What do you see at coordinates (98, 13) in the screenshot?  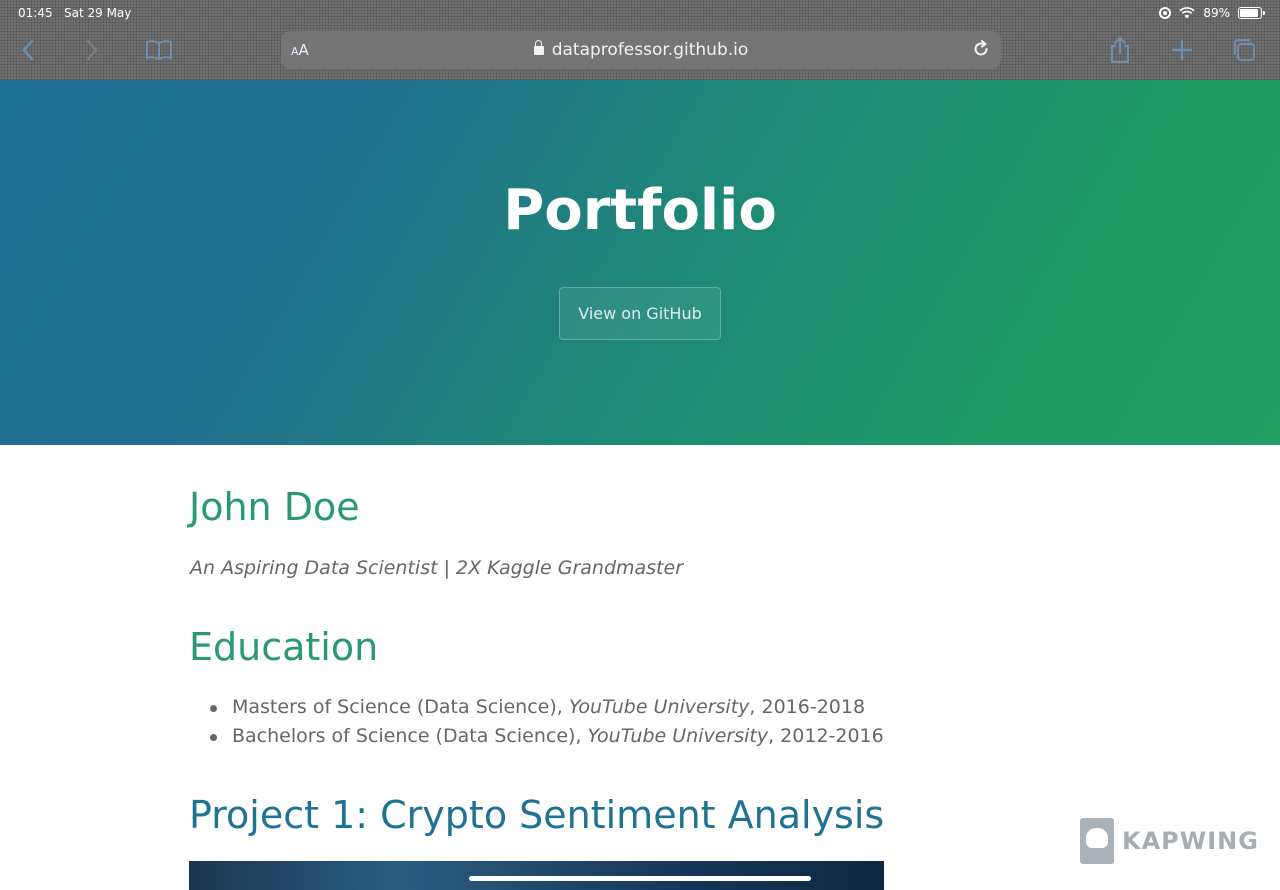 I see `status-date: Sat 29 May` at bounding box center [98, 13].